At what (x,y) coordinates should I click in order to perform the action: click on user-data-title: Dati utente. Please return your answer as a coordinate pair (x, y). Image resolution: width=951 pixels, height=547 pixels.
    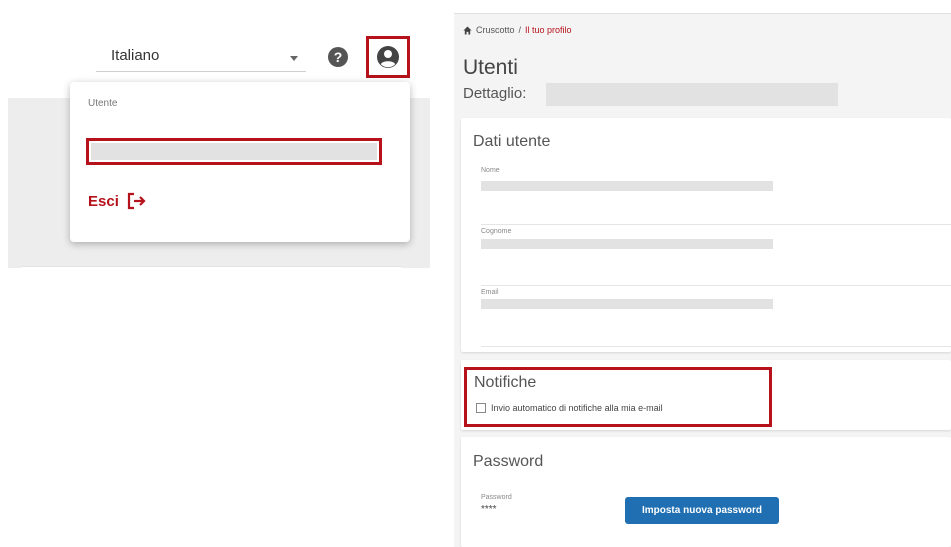
    Looking at the image, I should click on (512, 141).